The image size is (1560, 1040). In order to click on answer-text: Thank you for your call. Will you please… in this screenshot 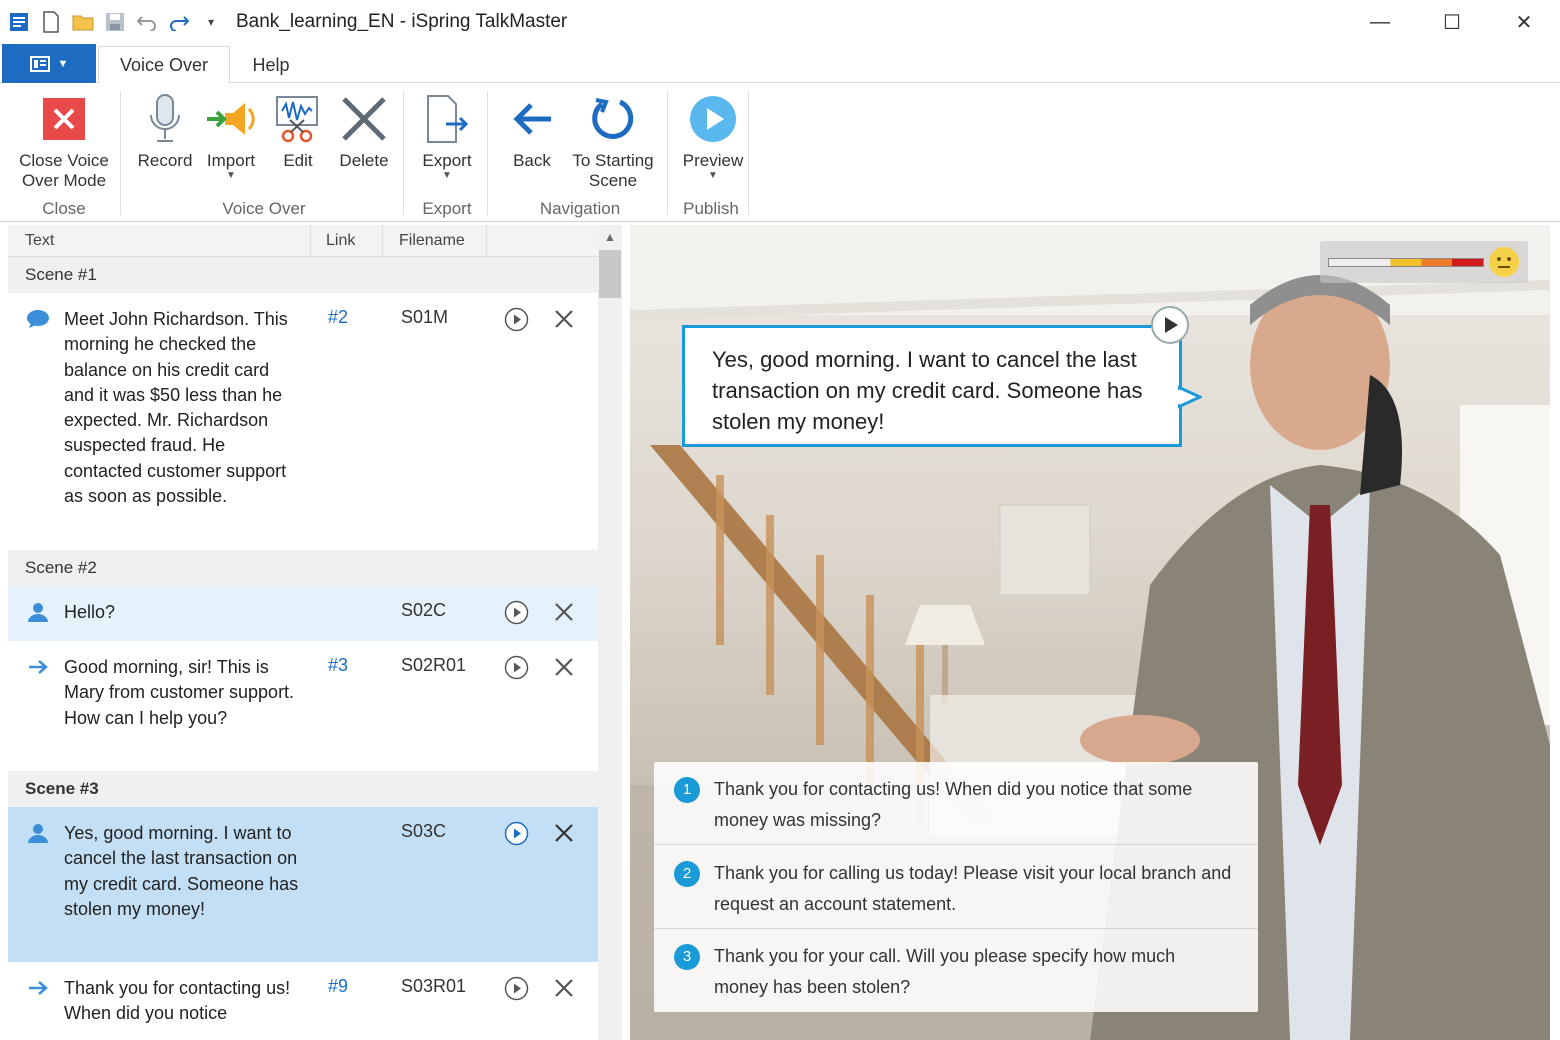, I will do `click(945, 971)`.